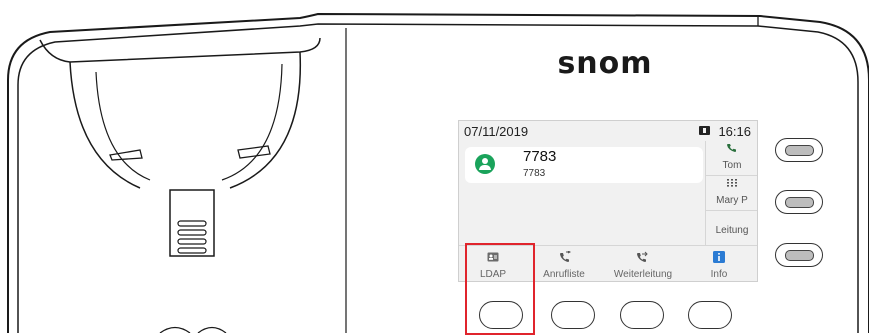  What do you see at coordinates (565, 256) in the screenshot?
I see `call-list-icon` at bounding box center [565, 256].